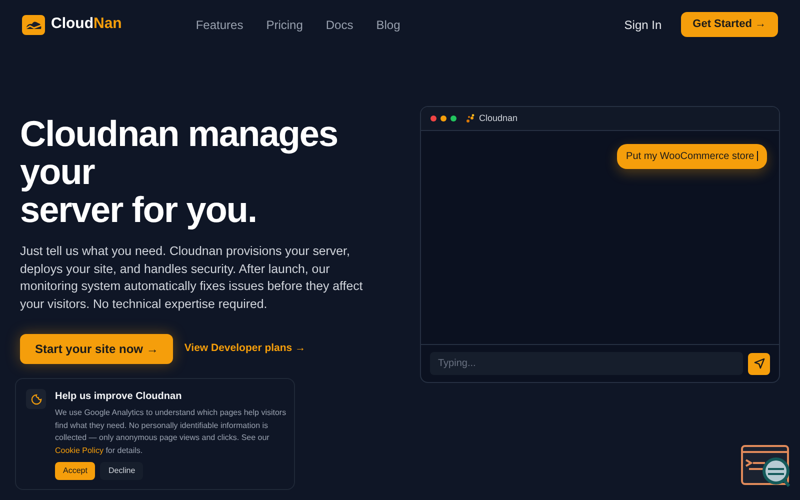 This screenshot has height=500, width=800. What do you see at coordinates (36, 399) in the screenshot?
I see `cookie-icon` at bounding box center [36, 399].